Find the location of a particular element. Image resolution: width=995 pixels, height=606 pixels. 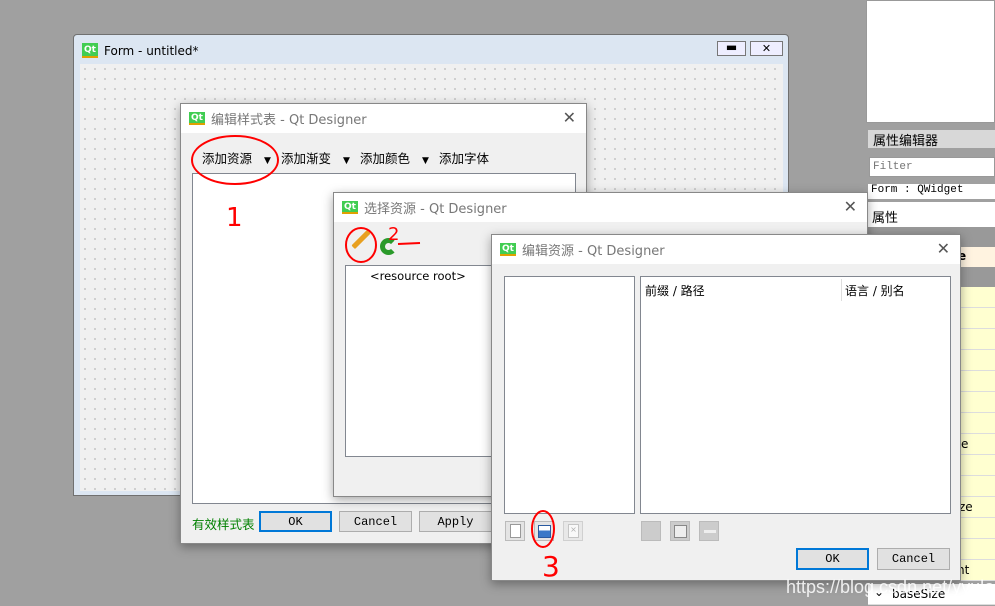

annotation-label-1: 1 is located at coordinates (234, 218).